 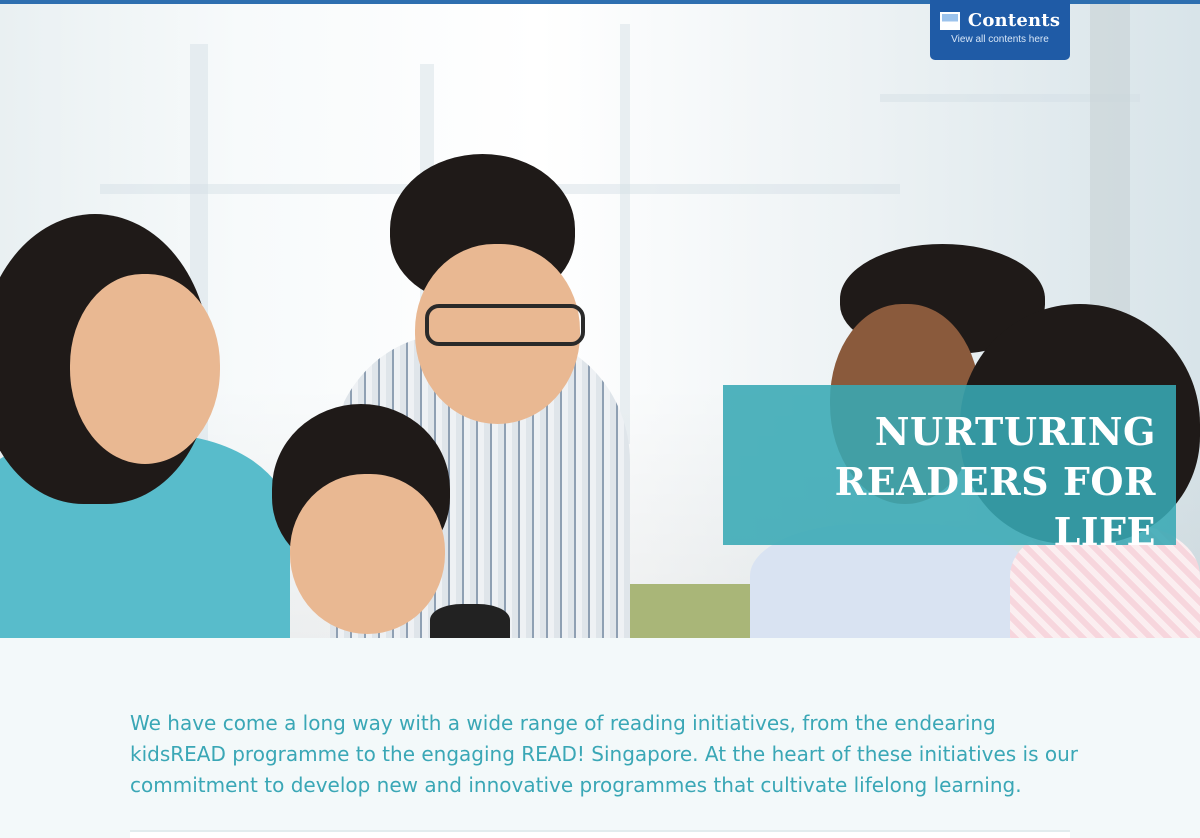 I want to click on contents-title: Contents, so click(x=1014, y=20).